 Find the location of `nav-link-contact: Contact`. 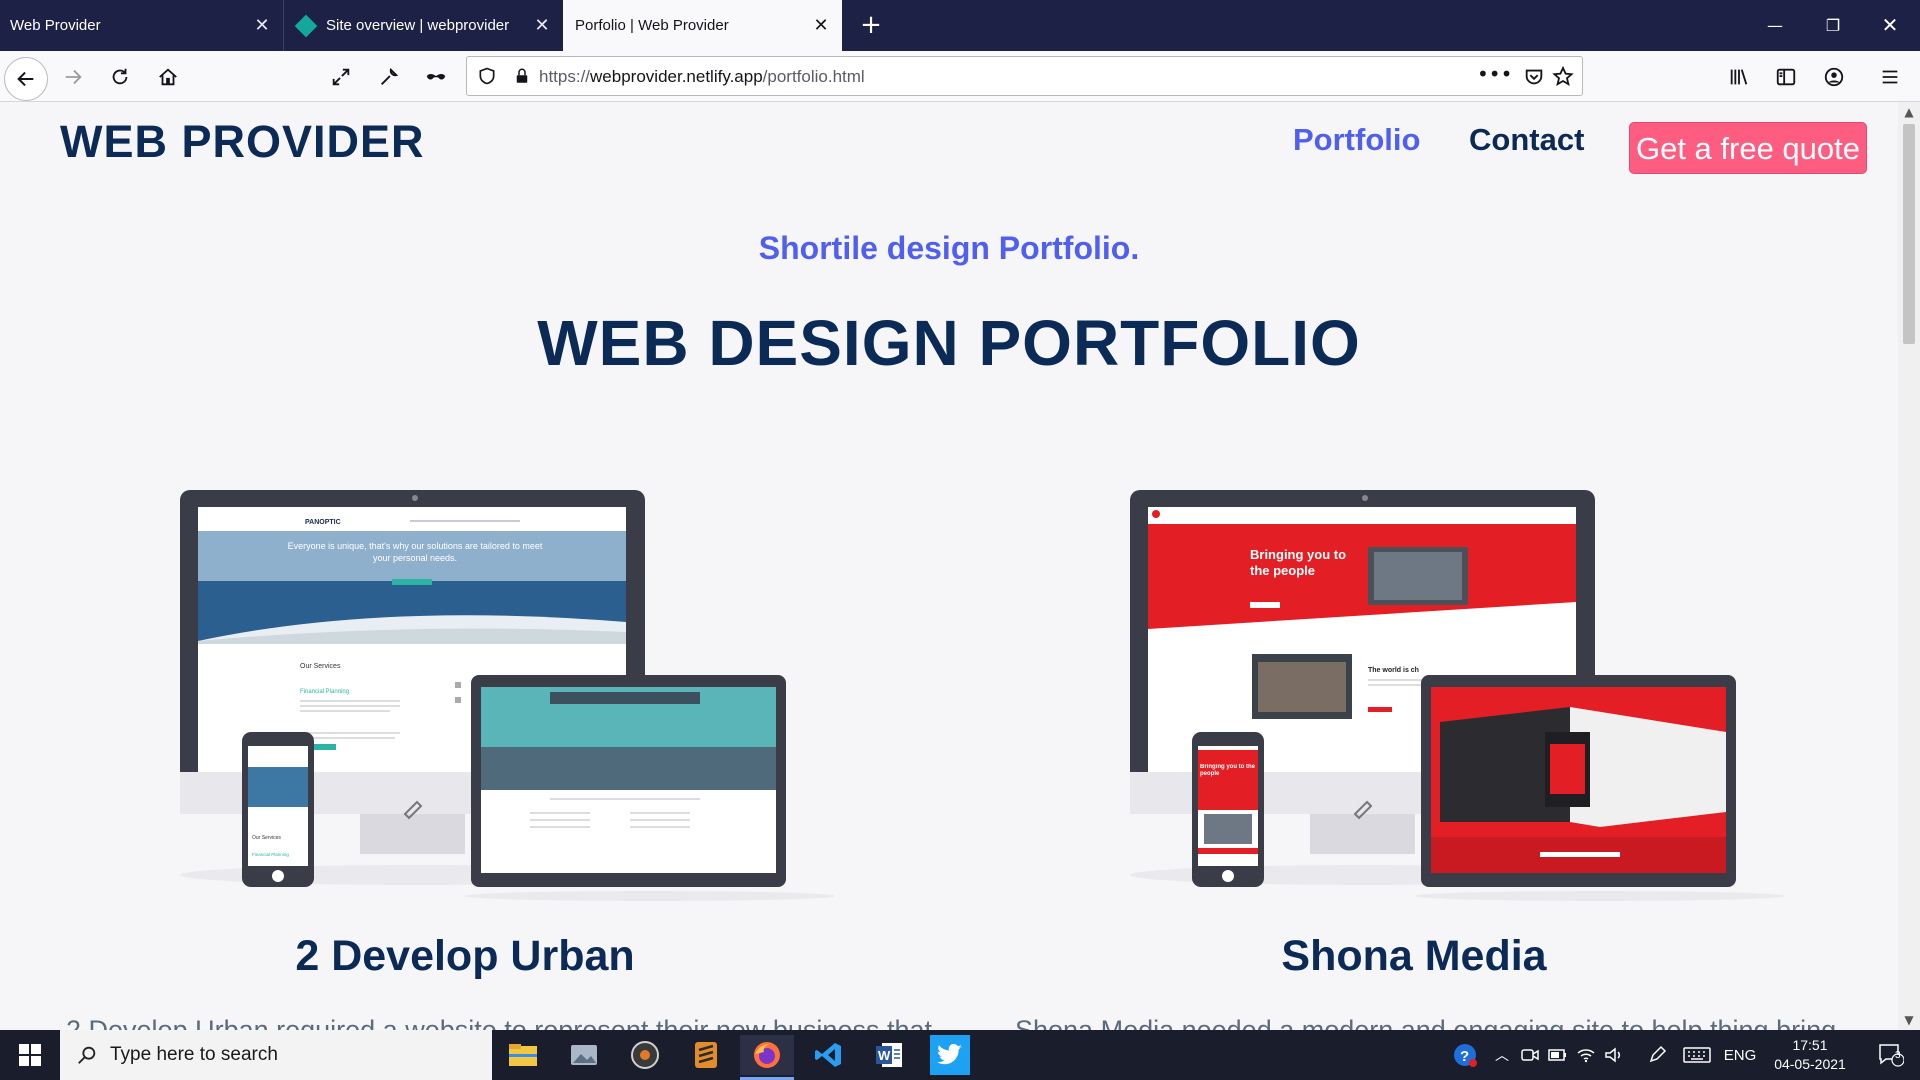

nav-link-contact: Contact is located at coordinates (1526, 140).